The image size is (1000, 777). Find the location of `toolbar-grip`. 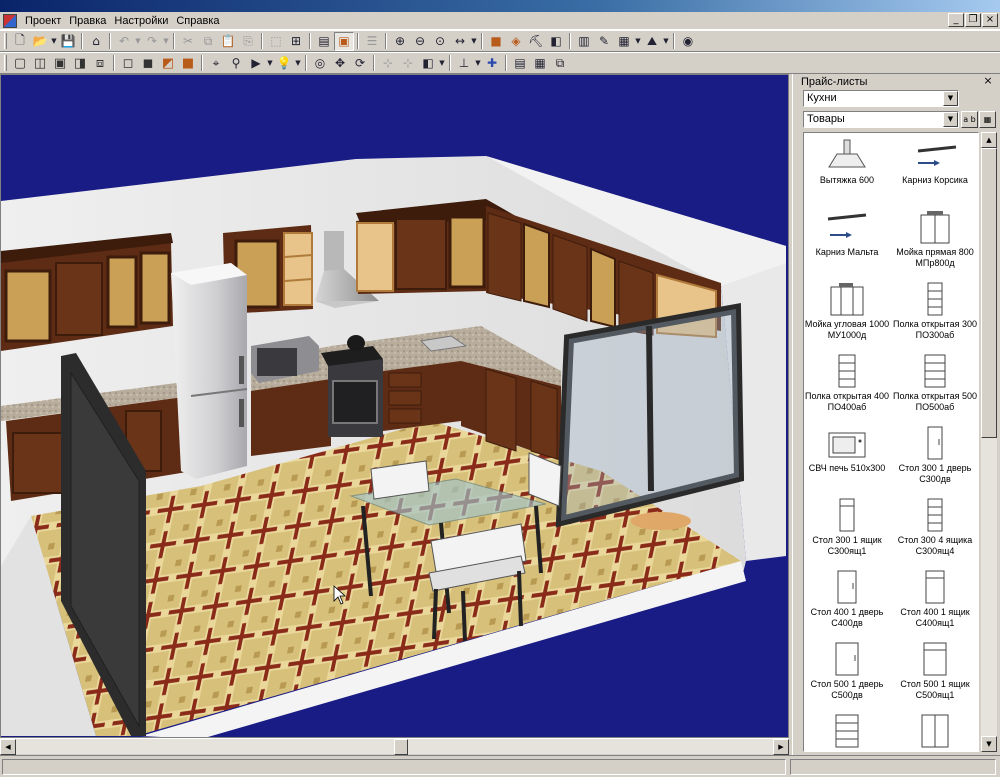

toolbar-grip is located at coordinates (5, 63).